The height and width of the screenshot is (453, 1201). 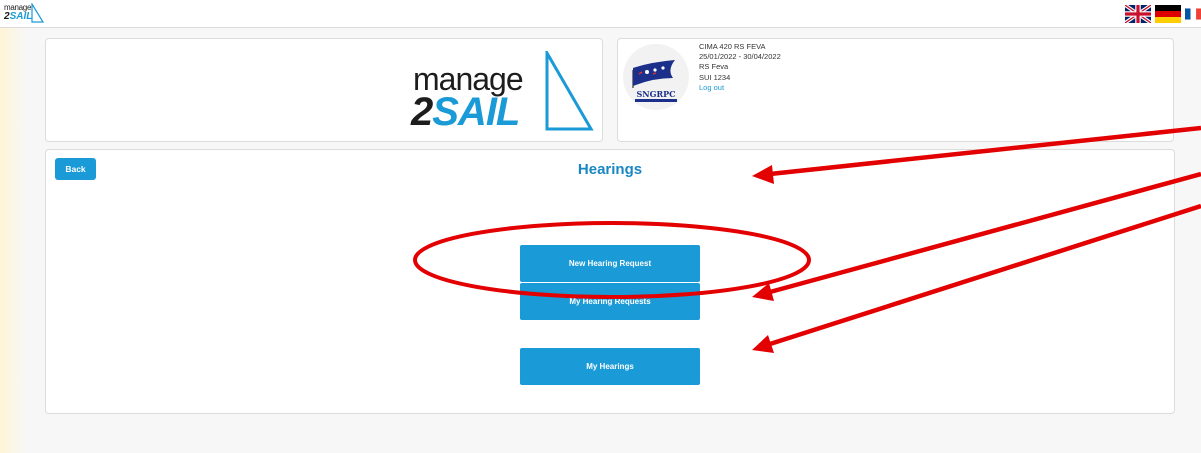 What do you see at coordinates (610, 263) in the screenshot?
I see `new-hearing-request-button: New Hearing Request` at bounding box center [610, 263].